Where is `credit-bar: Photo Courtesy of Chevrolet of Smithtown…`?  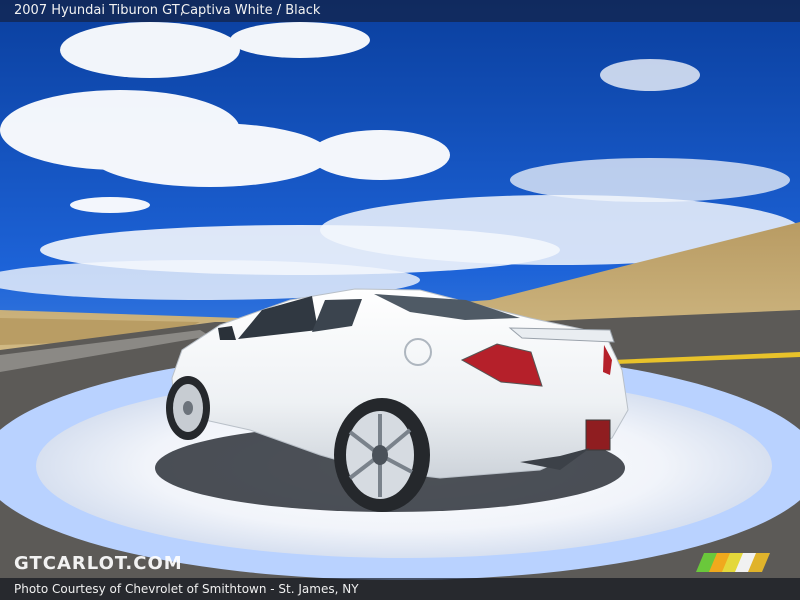
credit-bar: Photo Courtesy of Chevrolet of Smithtown… is located at coordinates (400, 589).